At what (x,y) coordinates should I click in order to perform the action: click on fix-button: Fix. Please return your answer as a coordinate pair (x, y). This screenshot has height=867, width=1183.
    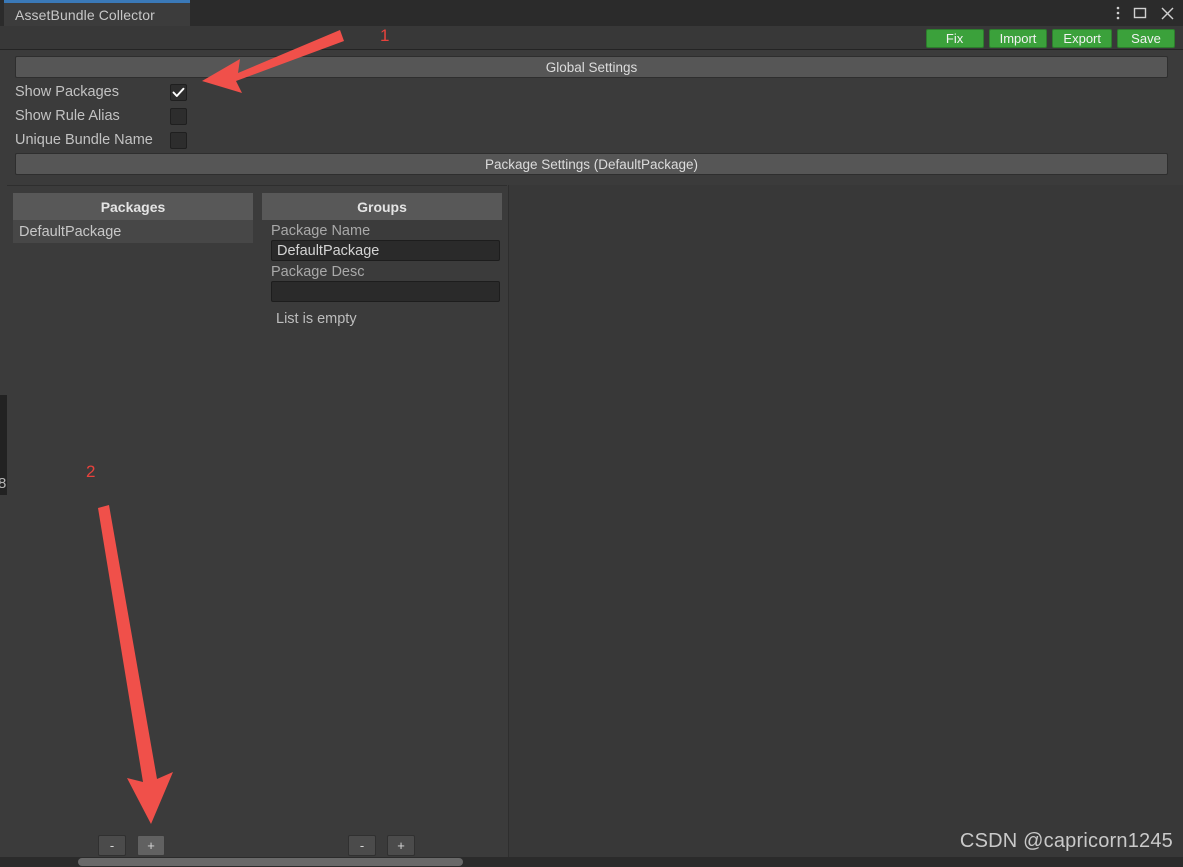
    Looking at the image, I should click on (954, 38).